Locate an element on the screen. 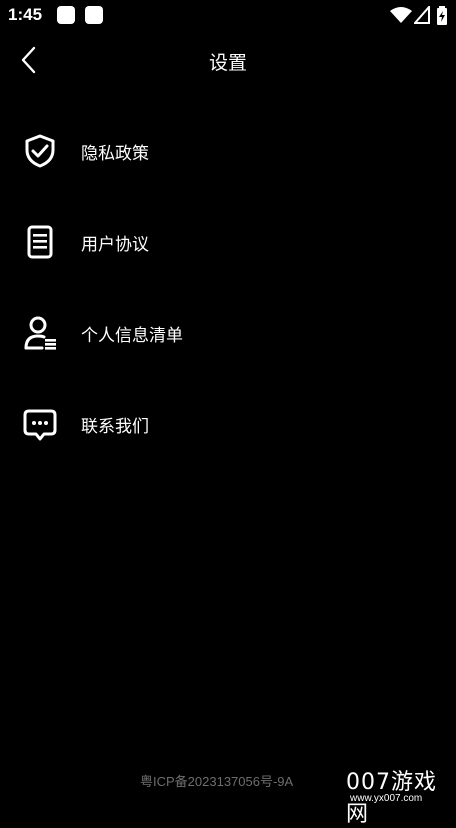 Image resolution: width=456 pixels, height=828 pixels. wifi-icon is located at coordinates (401, 15).